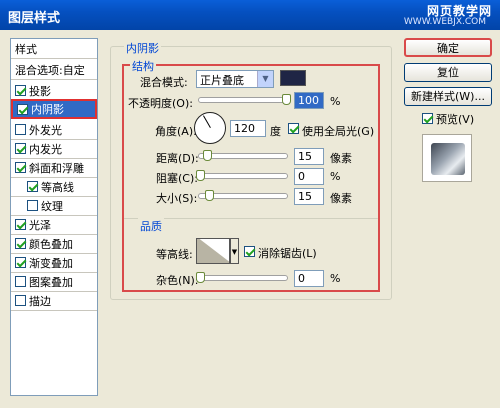  Describe the element at coordinates (248, 128) in the screenshot. I see `angle-input: 120` at that location.